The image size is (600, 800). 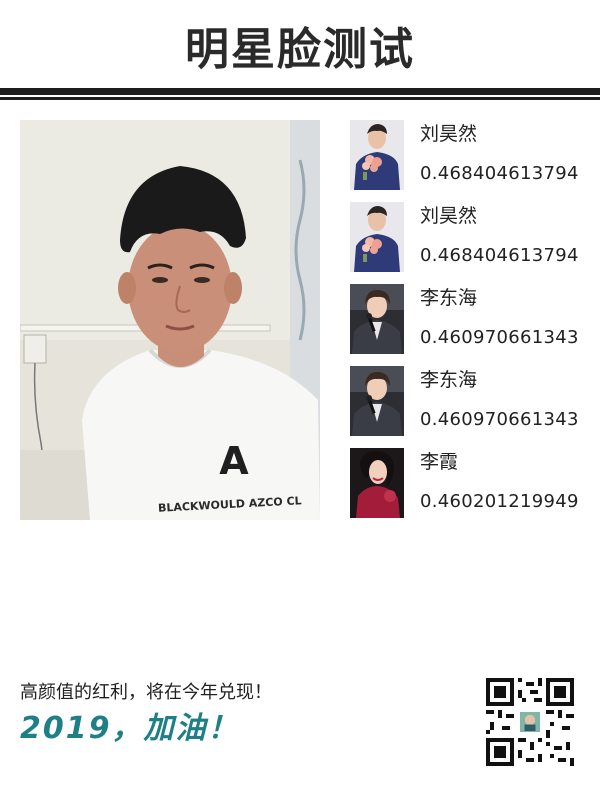 What do you see at coordinates (234, 461) in the screenshot?
I see `shirt-letter: A` at bounding box center [234, 461].